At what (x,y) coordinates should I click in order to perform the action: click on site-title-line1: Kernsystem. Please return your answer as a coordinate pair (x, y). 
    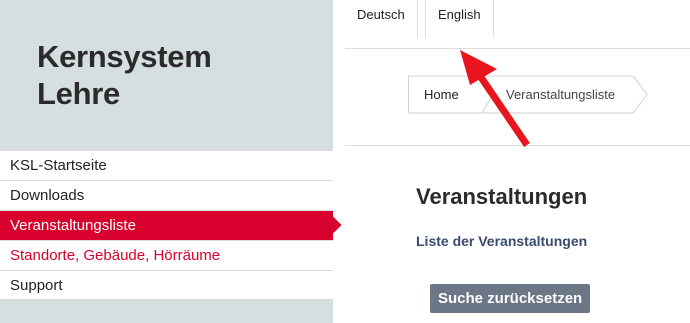
    Looking at the image, I should click on (124, 56).